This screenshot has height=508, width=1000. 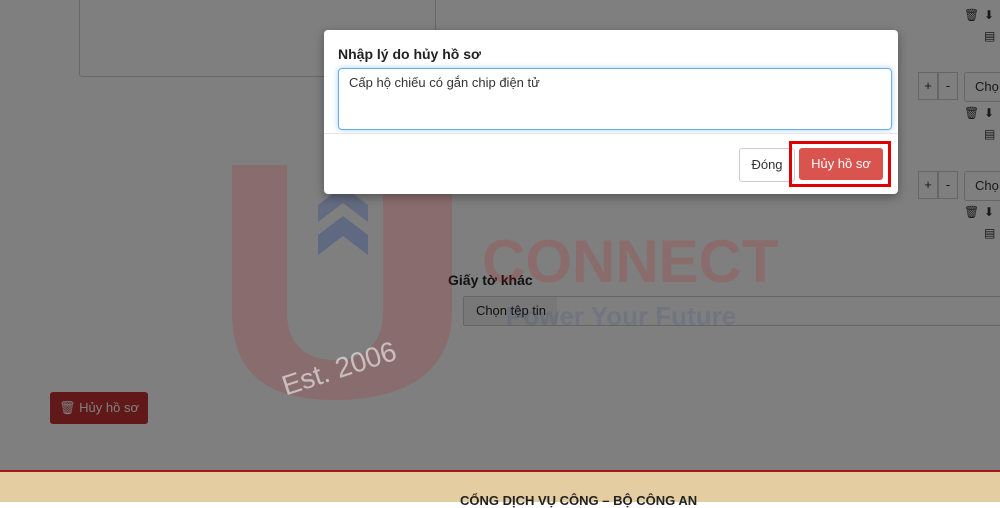 I want to click on reason-textarea: Cấp hộ chiếu có gắn chip điện tử, so click(x=615, y=99).